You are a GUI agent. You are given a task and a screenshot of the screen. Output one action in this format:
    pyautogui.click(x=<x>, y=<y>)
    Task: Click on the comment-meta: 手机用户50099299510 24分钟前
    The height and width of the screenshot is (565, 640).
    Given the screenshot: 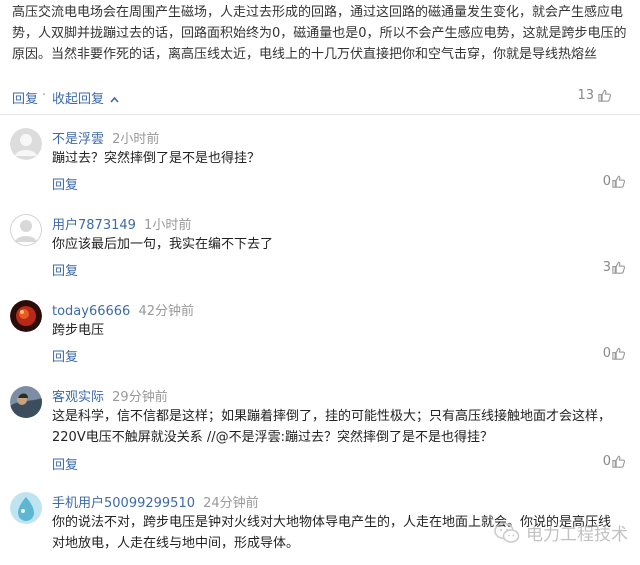 What is the action you would take?
    pyautogui.click(x=155, y=501)
    